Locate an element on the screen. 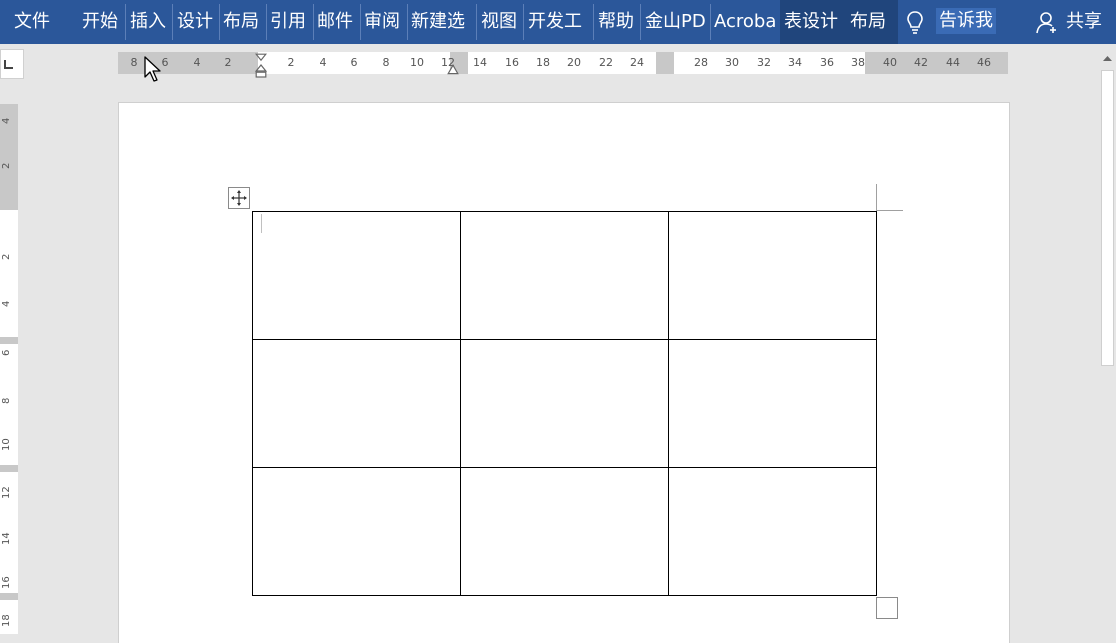 The image size is (1116, 643). tab-new-options: 新建选 is located at coordinates (442, 22).